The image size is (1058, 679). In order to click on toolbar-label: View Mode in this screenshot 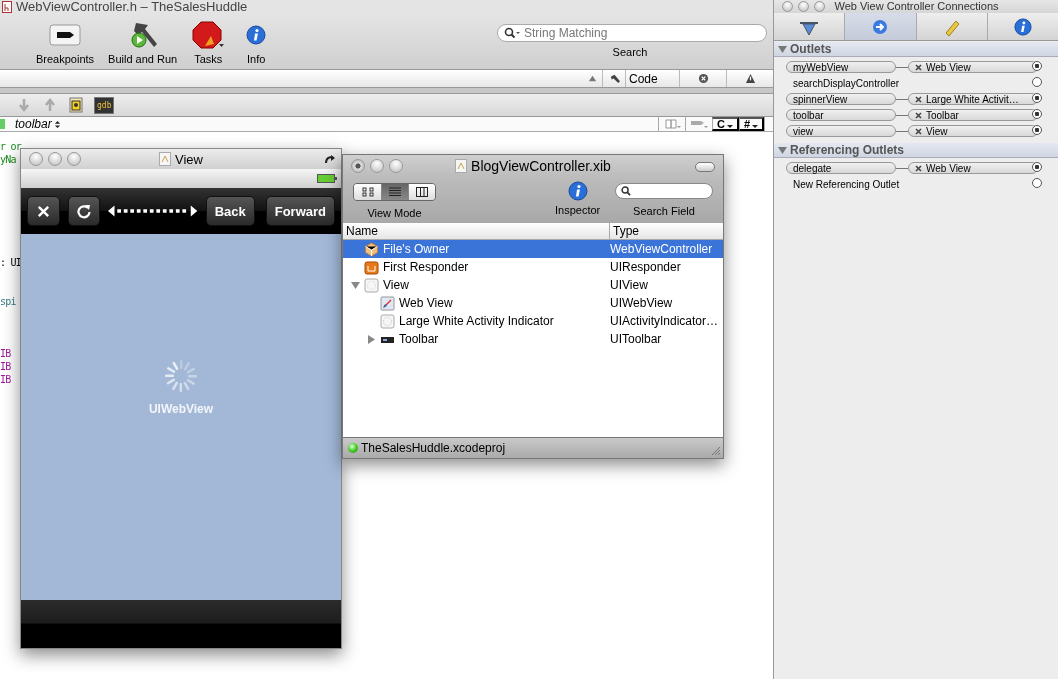, I will do `click(394, 213)`.